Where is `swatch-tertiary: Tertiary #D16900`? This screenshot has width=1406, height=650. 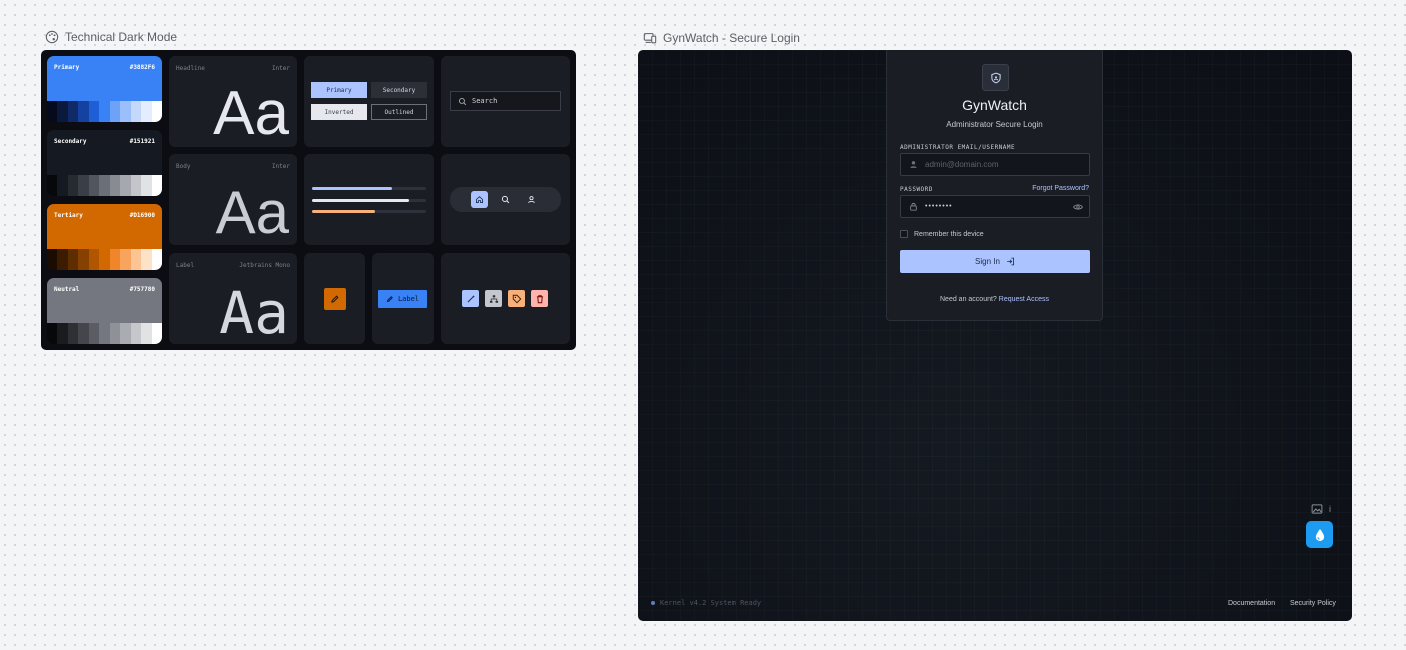
swatch-tertiary: Tertiary #D16900 is located at coordinates (104, 237).